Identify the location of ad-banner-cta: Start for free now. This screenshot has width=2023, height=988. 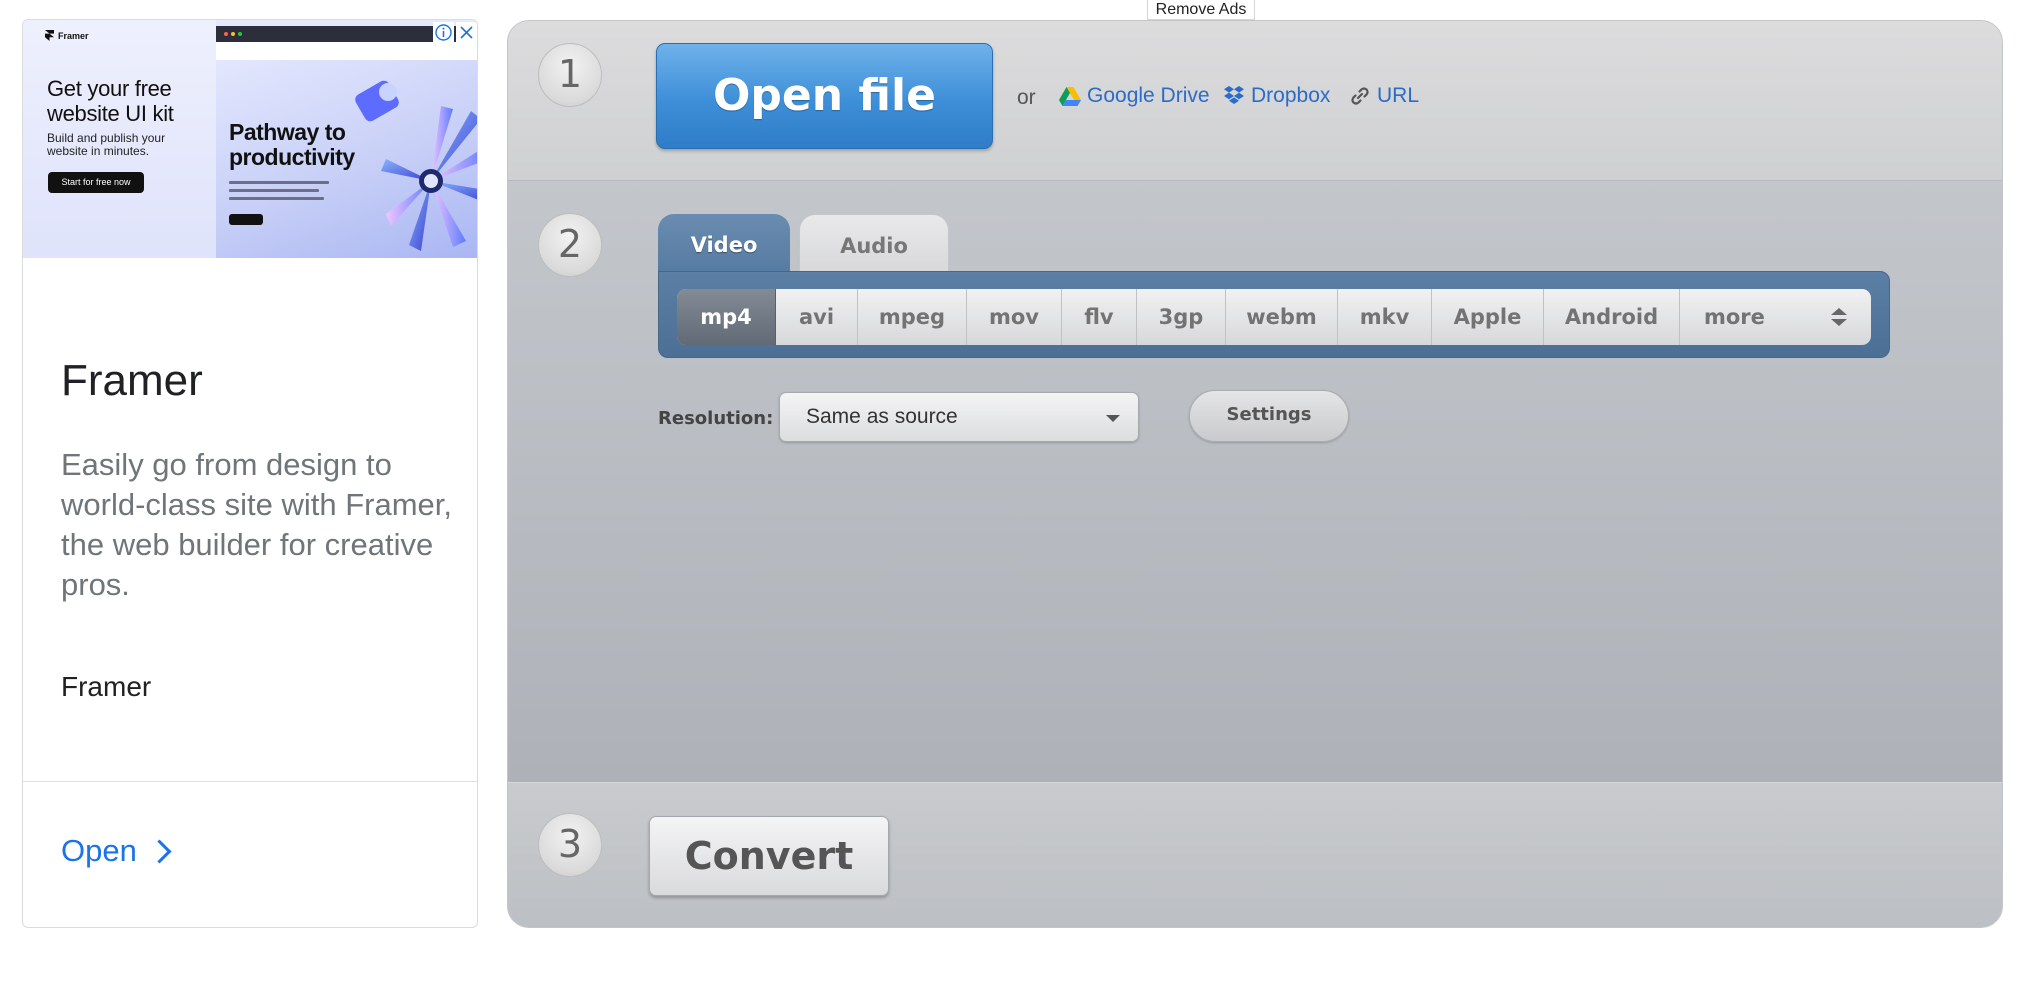
(96, 182).